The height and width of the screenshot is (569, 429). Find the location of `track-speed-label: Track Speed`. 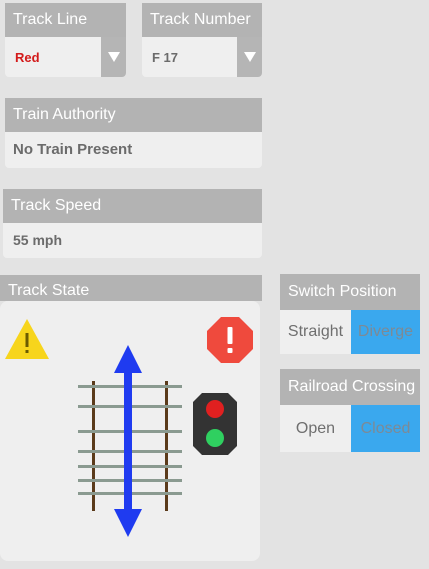

track-speed-label: Track Speed is located at coordinates (56, 205).